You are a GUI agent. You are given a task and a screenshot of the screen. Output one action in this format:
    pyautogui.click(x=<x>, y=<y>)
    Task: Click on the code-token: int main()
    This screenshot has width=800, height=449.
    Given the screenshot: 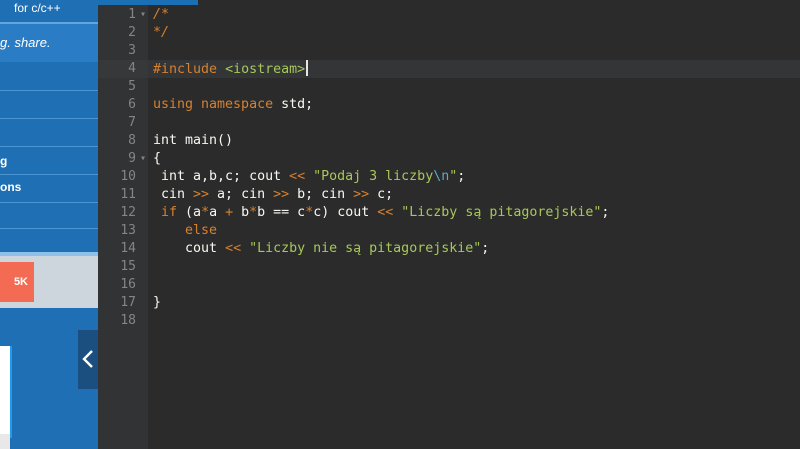 What is the action you would take?
    pyautogui.click(x=193, y=140)
    